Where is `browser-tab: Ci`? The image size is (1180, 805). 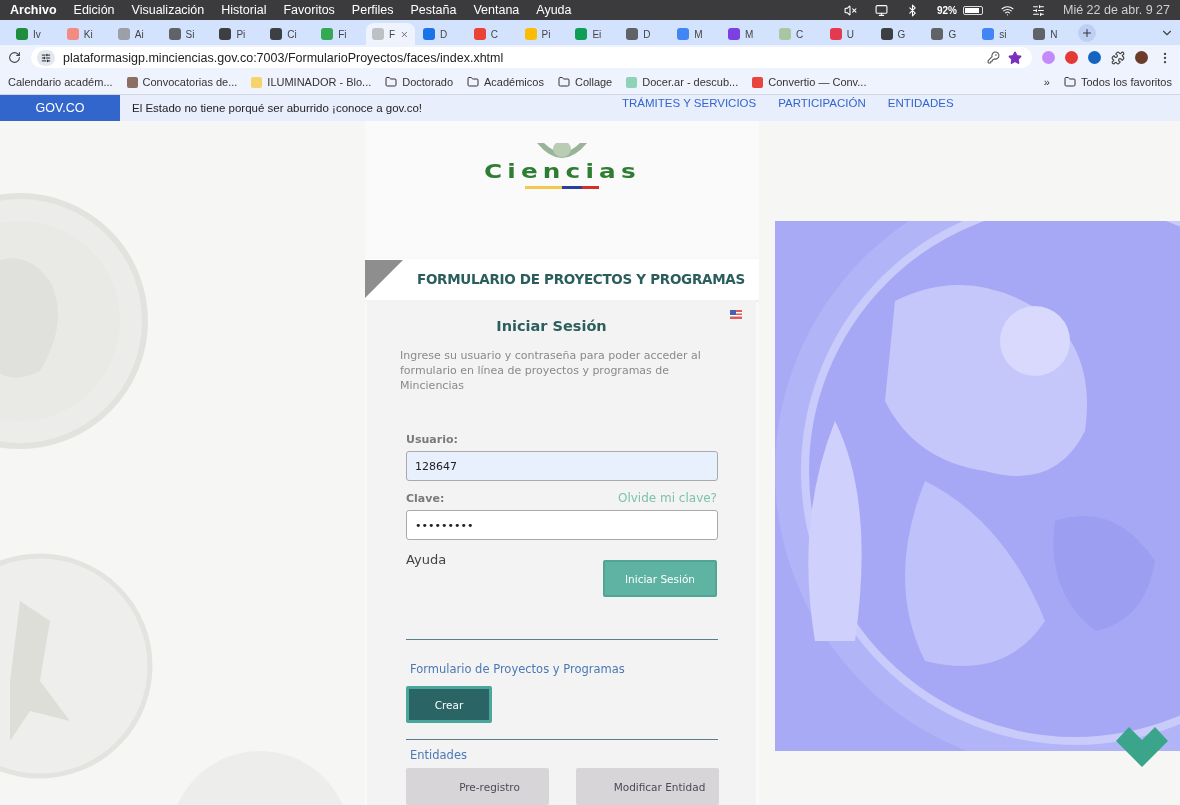 browser-tab: Ci is located at coordinates (289, 34).